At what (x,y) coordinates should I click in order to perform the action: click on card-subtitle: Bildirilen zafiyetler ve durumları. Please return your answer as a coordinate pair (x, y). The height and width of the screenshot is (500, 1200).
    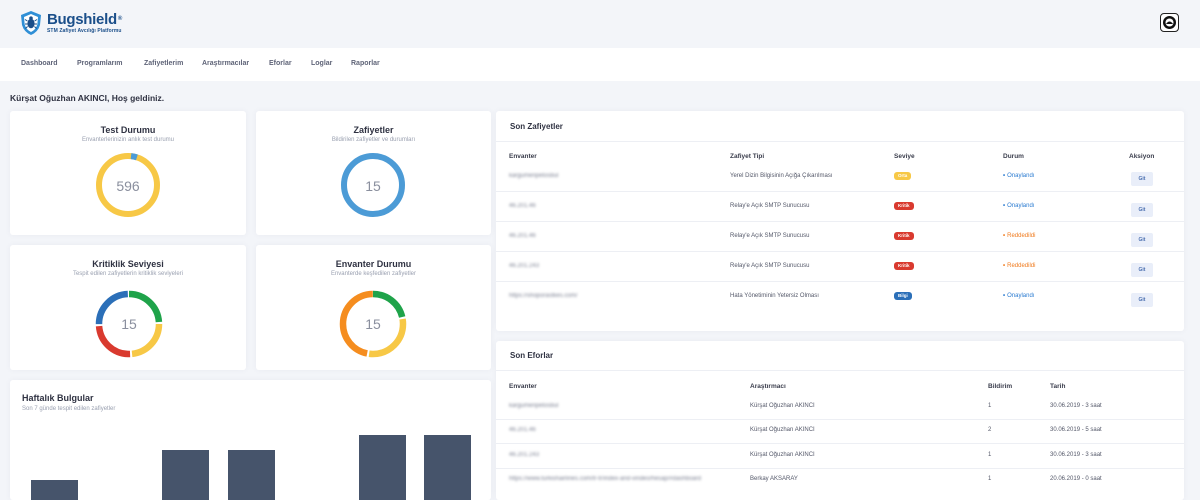
    Looking at the image, I should click on (373, 140).